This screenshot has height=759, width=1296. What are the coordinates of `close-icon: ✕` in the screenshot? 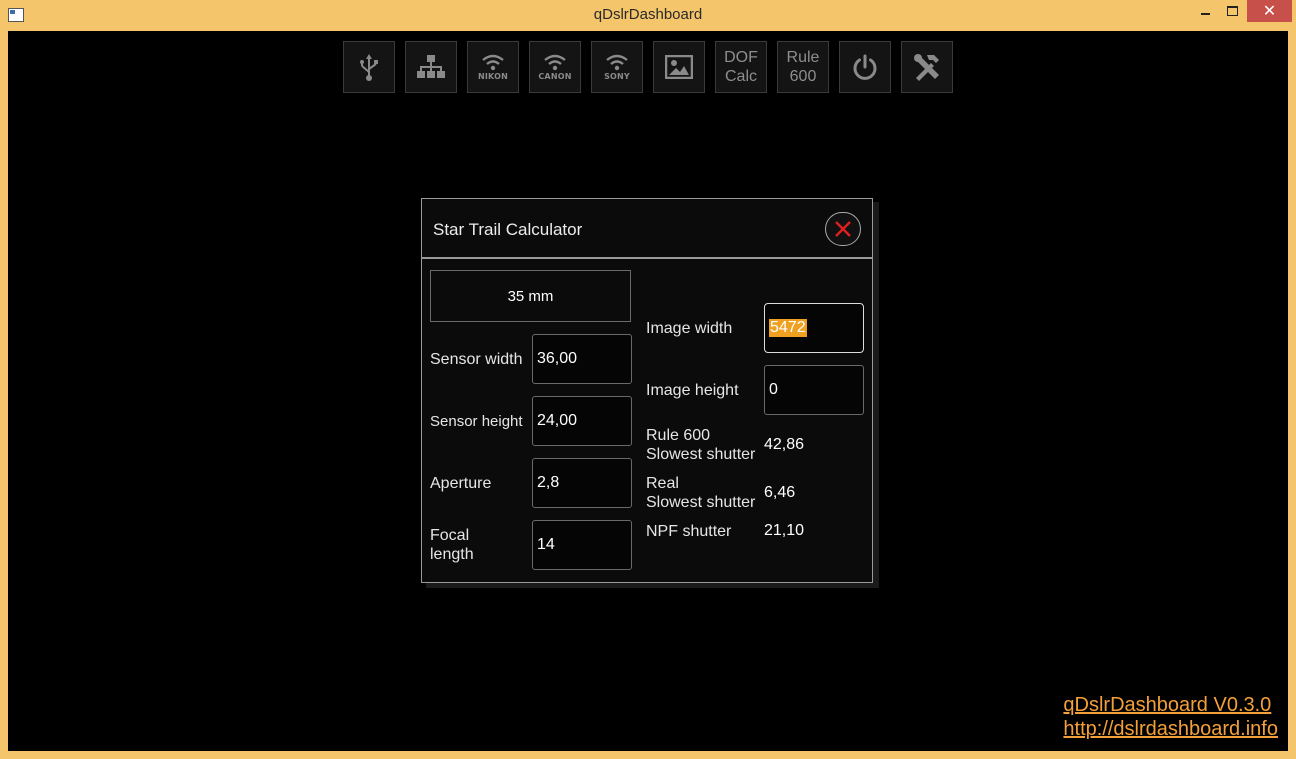 It's located at (1269, 11).